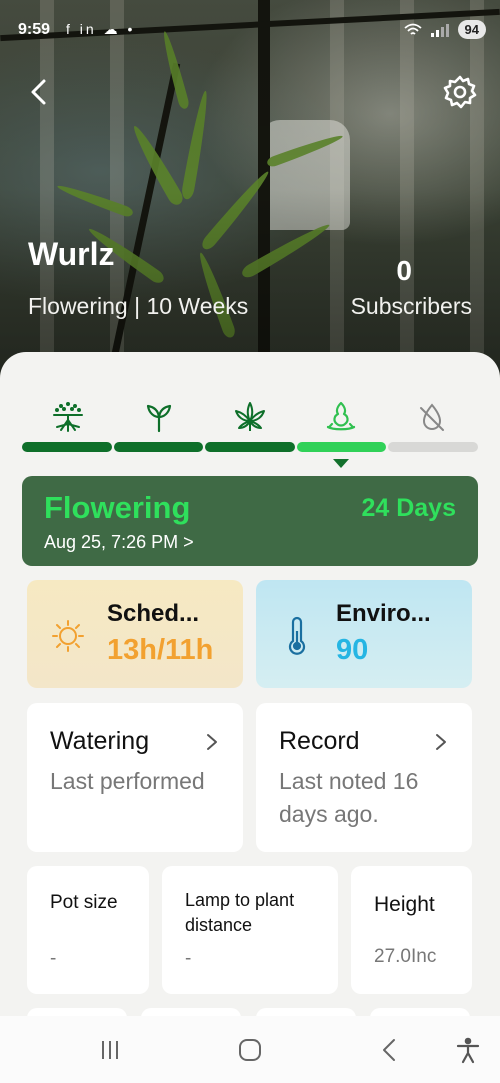 The width and height of the screenshot is (500, 1083). Describe the element at coordinates (390, 1050) in the screenshot. I see `back-icon` at that location.